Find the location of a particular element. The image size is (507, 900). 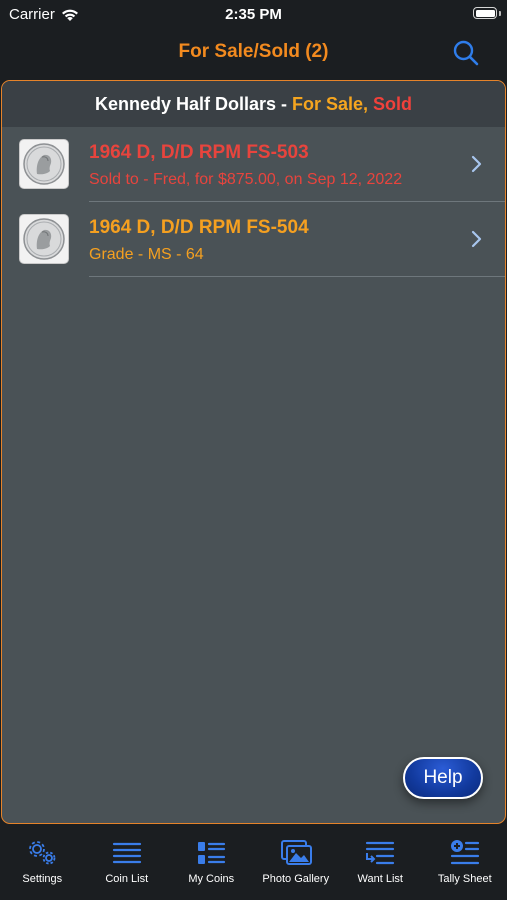

coin-subtitle: Grade - MS - 64 is located at coordinates (146, 254).